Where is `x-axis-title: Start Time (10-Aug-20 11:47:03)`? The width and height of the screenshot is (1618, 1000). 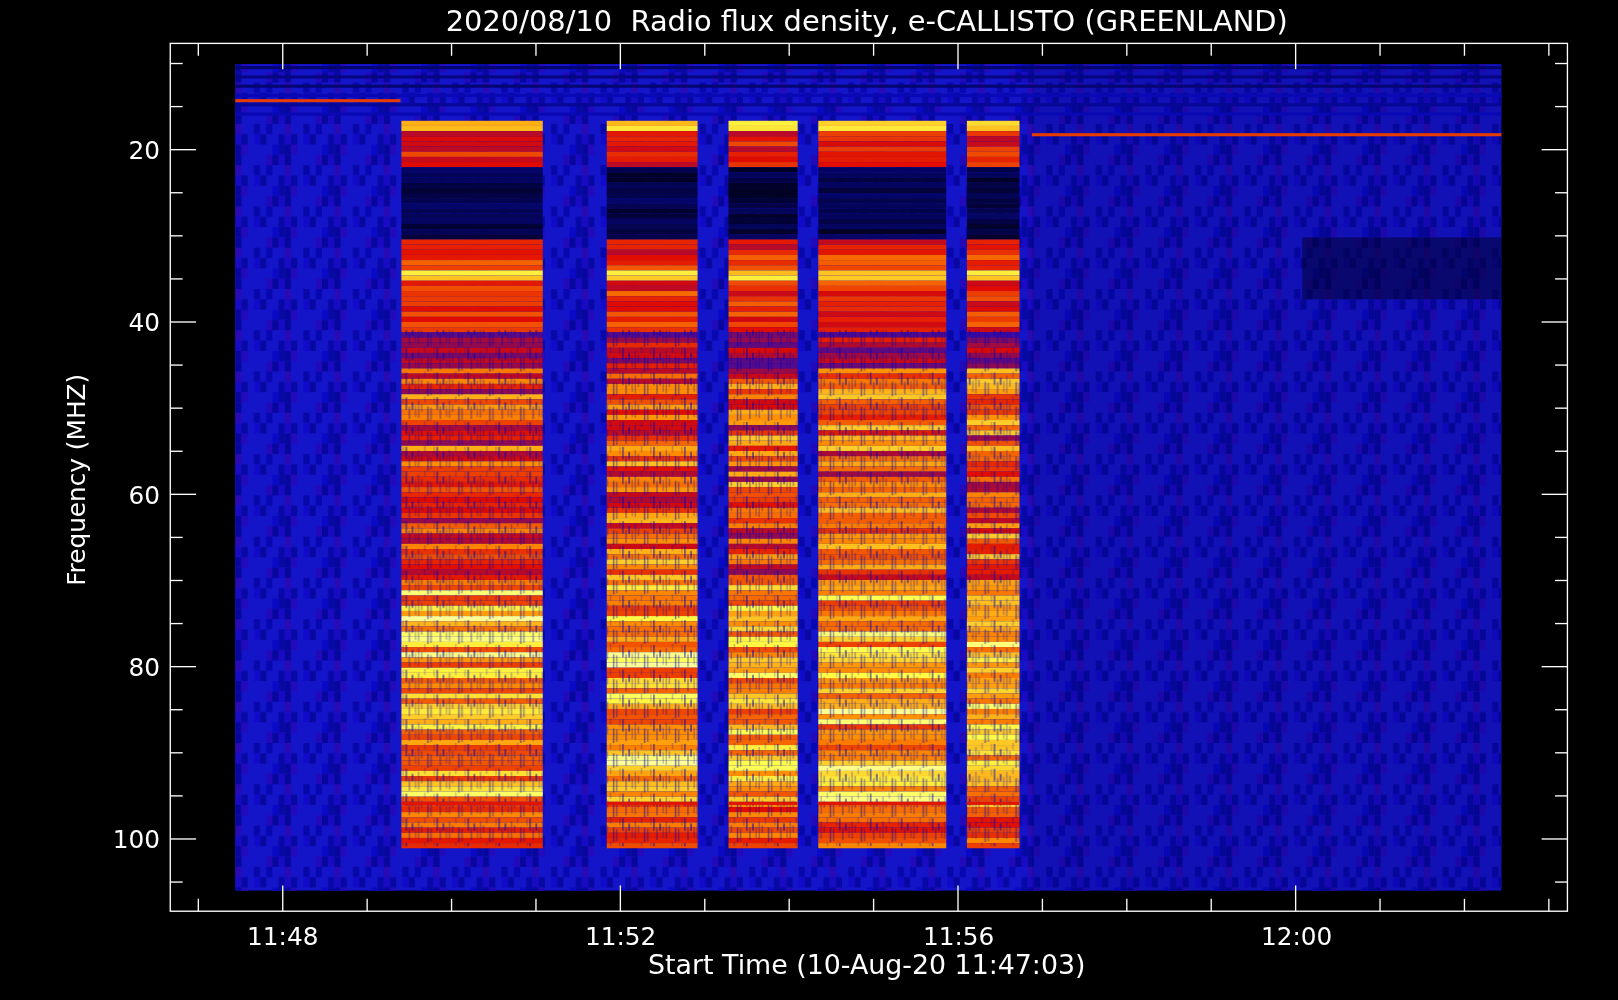
x-axis-title: Start Time (10-Aug-20 11:47:03) is located at coordinates (867, 965).